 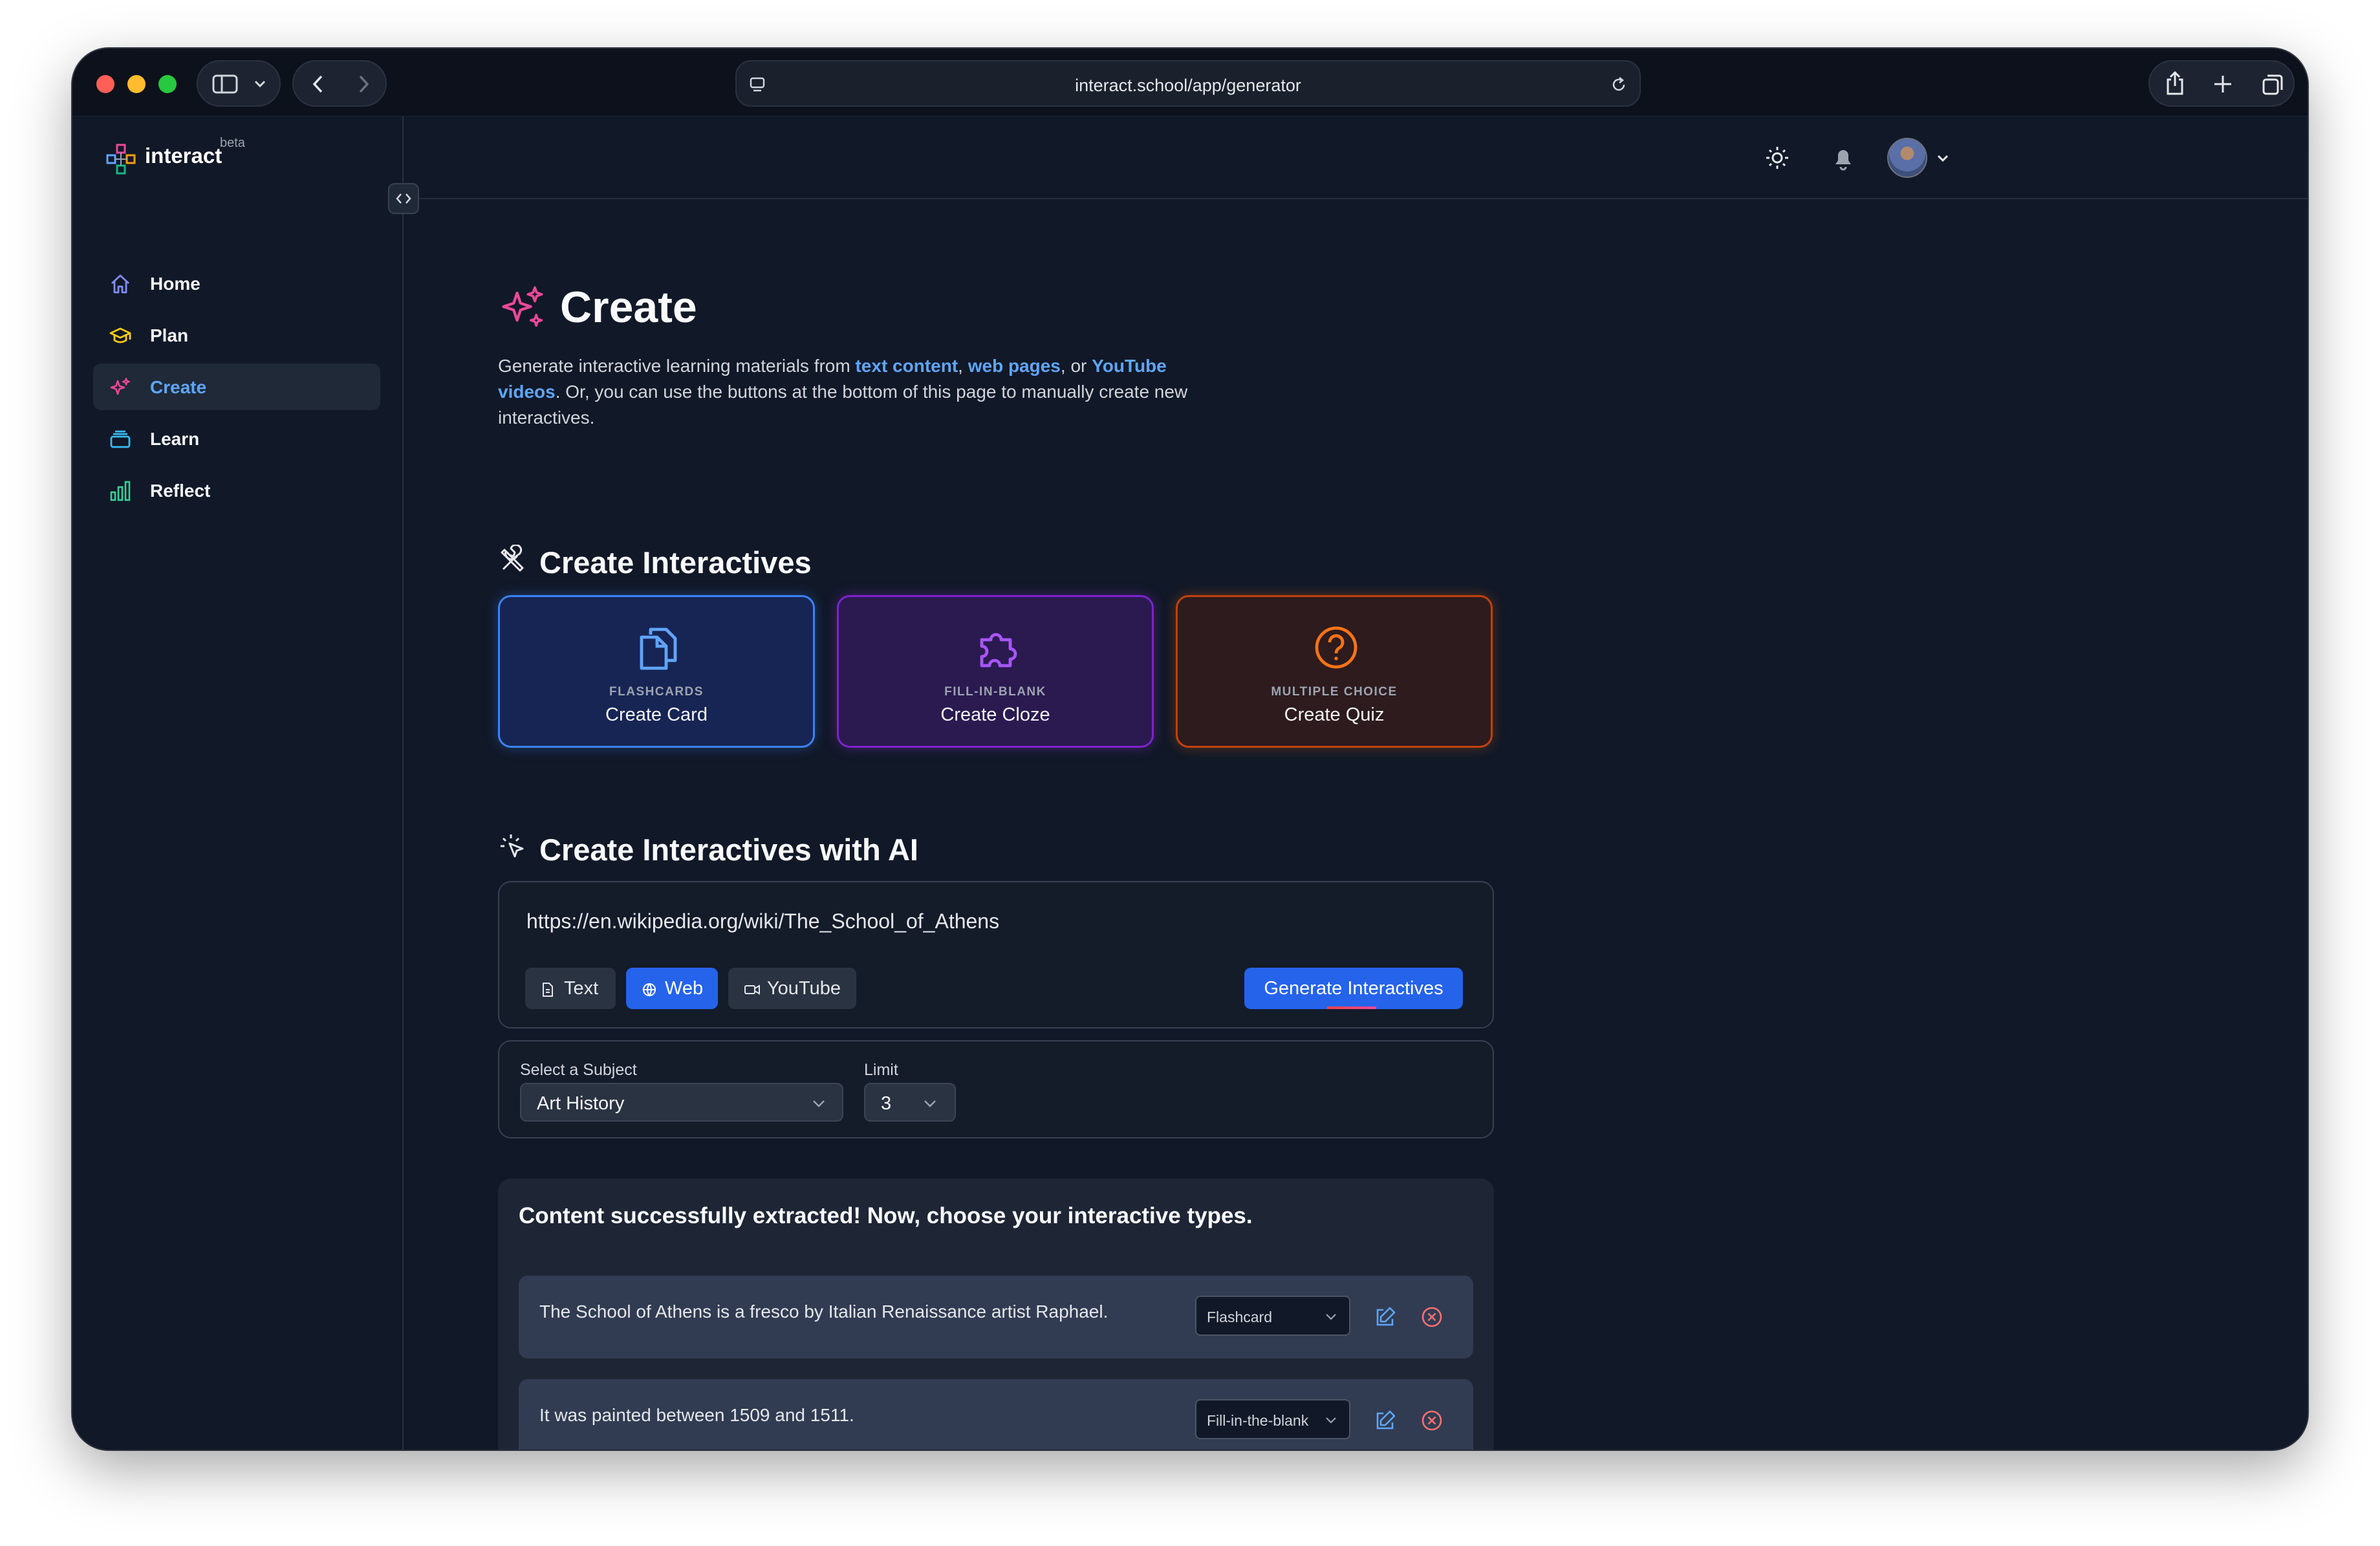 What do you see at coordinates (175, 284) in the screenshot?
I see `sidebar-item-label: Home` at bounding box center [175, 284].